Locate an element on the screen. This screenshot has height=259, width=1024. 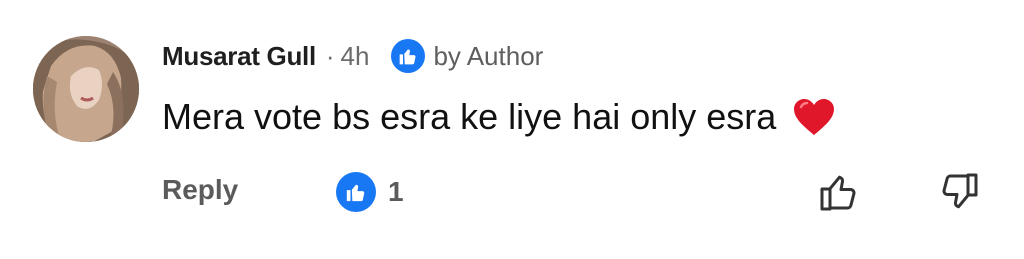
thumbs-down-outline-icon is located at coordinates (960, 191).